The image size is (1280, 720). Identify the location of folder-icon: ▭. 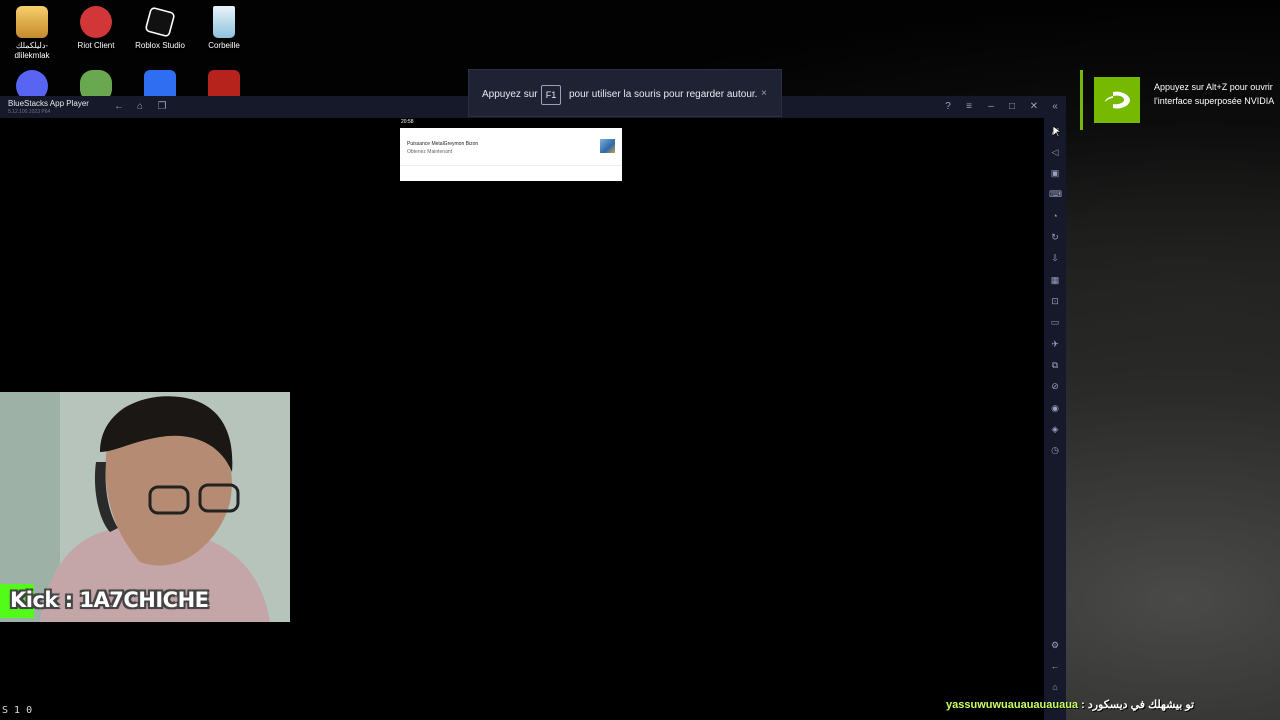
(1055, 322).